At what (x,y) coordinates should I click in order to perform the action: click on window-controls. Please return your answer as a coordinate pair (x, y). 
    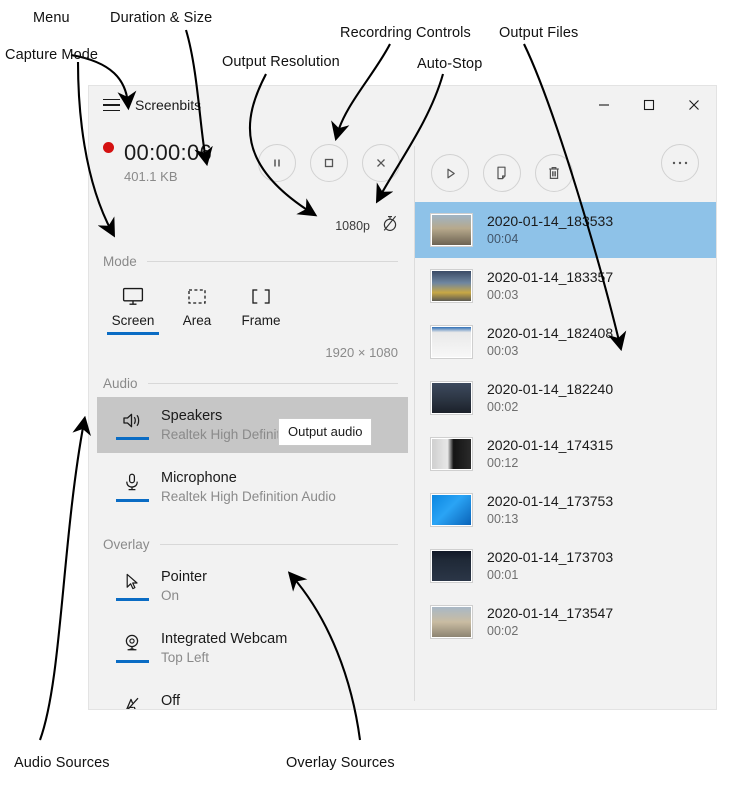
    Looking at the image, I should click on (648, 105).